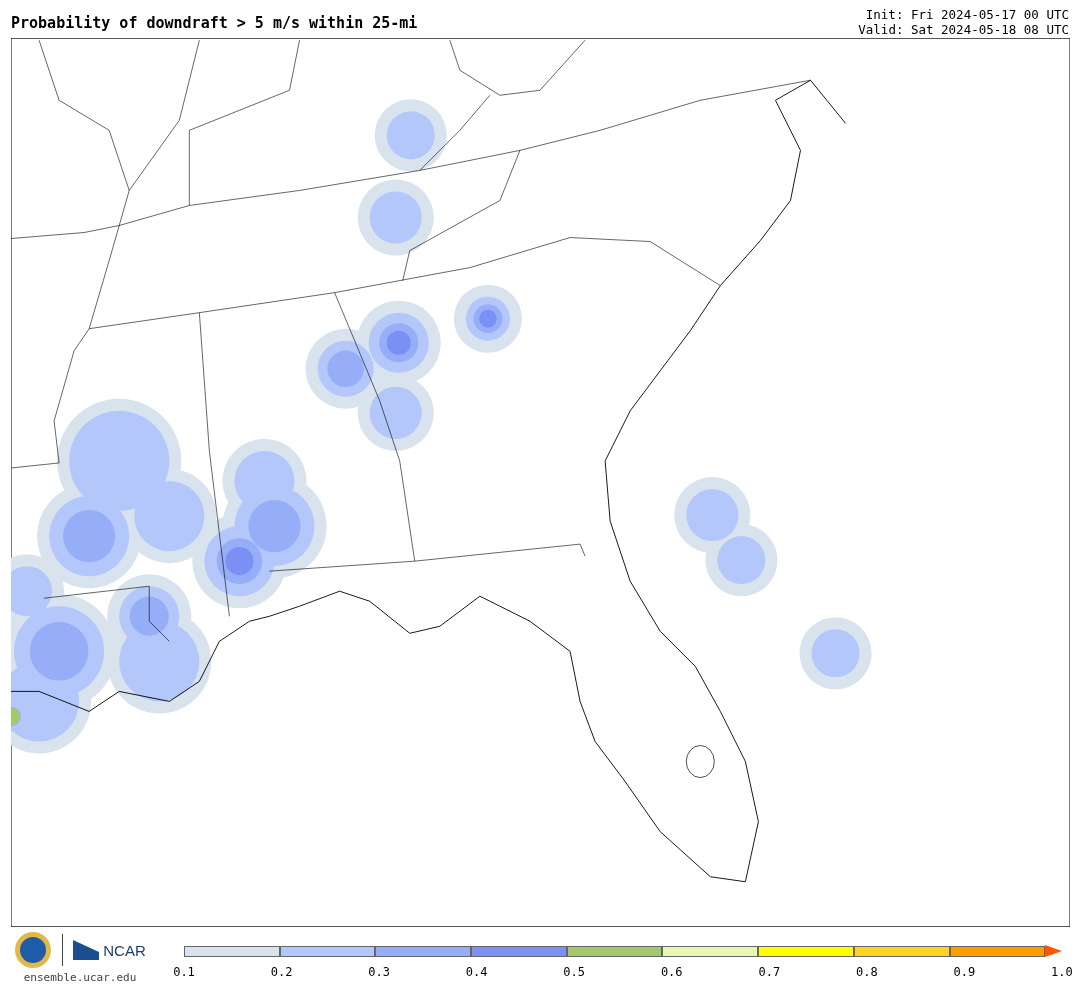 The width and height of the screenshot is (1080, 988). Describe the element at coordinates (963, 29) in the screenshot. I see `valid-time: Valid: Sat 2024-05-18 08 UTC` at that location.